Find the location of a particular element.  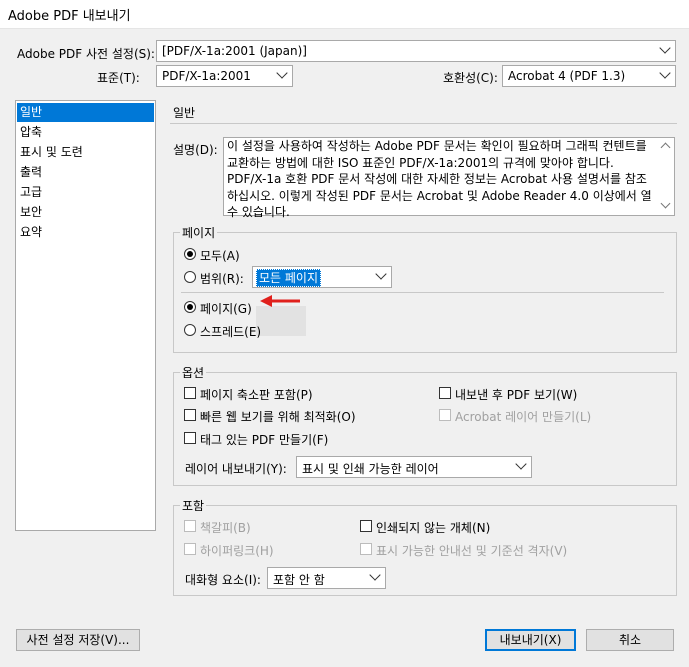

export-layers-value: 표시 및 인쇄 가능한 레이어 is located at coordinates (370, 469).